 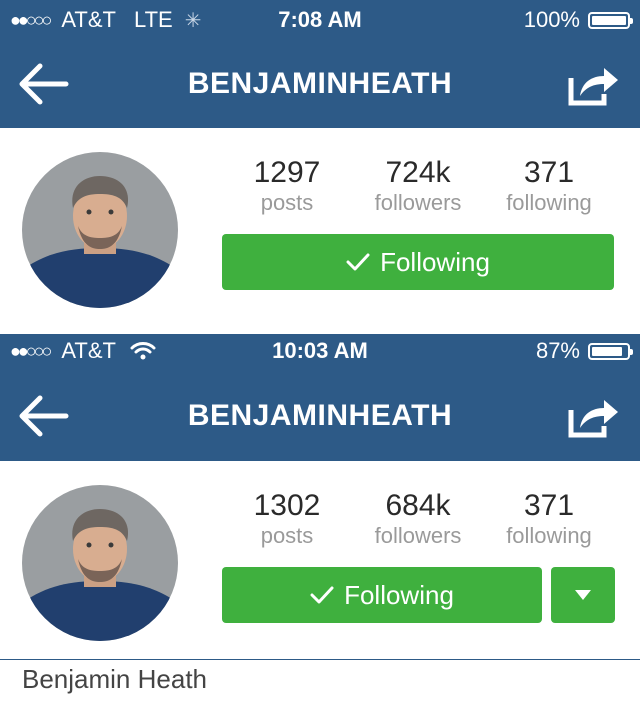 What do you see at coordinates (320, 20) in the screenshot?
I see `status-bar: ●●○○○ AT&T LTE ✳ 7:08 AM 100%` at bounding box center [320, 20].